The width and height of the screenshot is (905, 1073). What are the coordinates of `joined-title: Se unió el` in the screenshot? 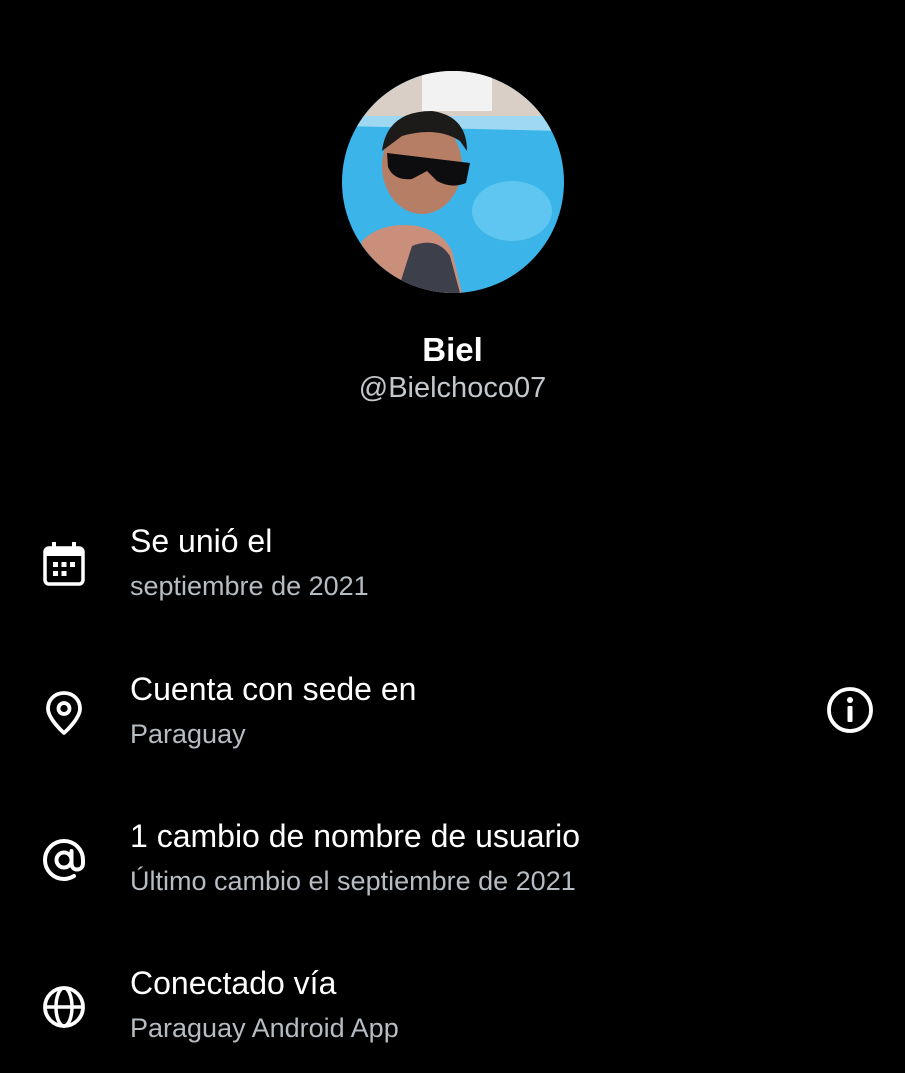 It's located at (201, 541).